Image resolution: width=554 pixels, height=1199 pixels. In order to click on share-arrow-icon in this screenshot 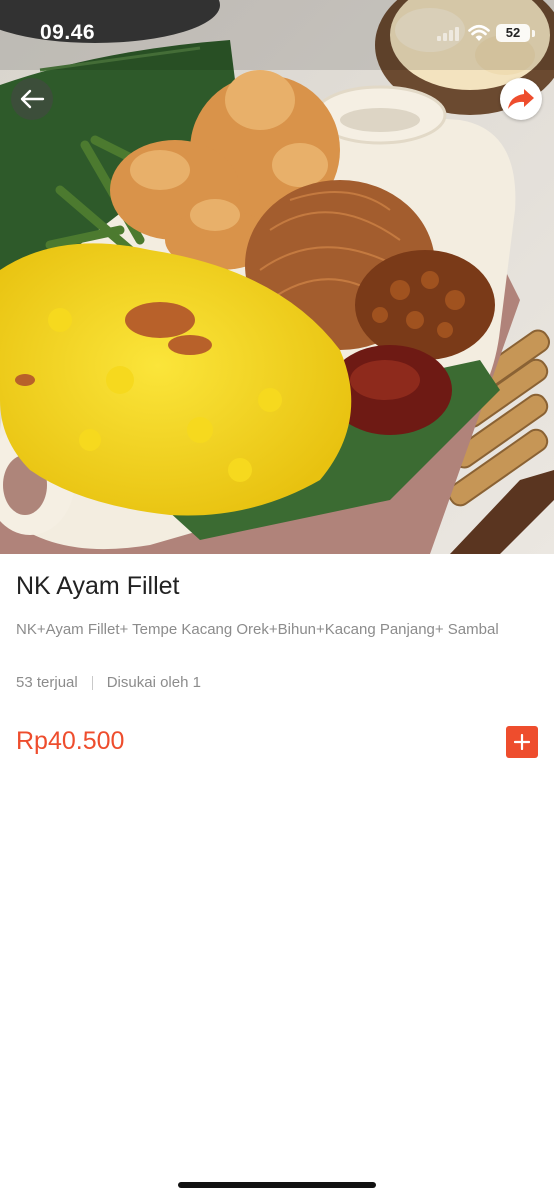, I will do `click(521, 99)`.